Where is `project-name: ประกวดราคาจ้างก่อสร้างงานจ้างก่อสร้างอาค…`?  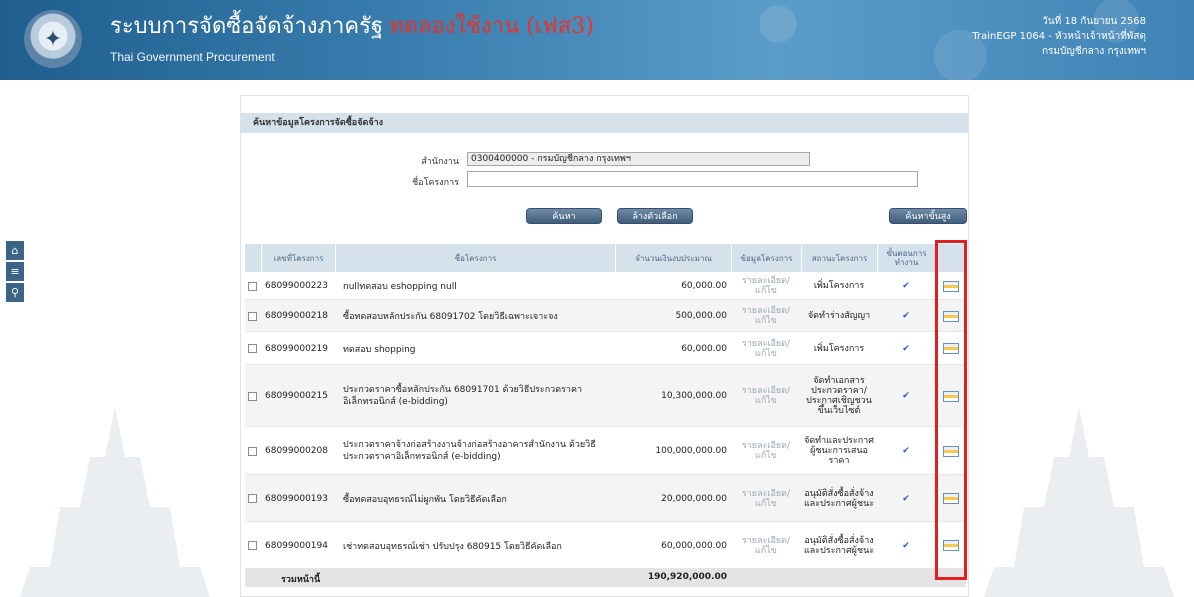
project-name: ประกวดราคาจ้างก่อสร้างงานจ้างก่อสร้างอาค… is located at coordinates (469, 451).